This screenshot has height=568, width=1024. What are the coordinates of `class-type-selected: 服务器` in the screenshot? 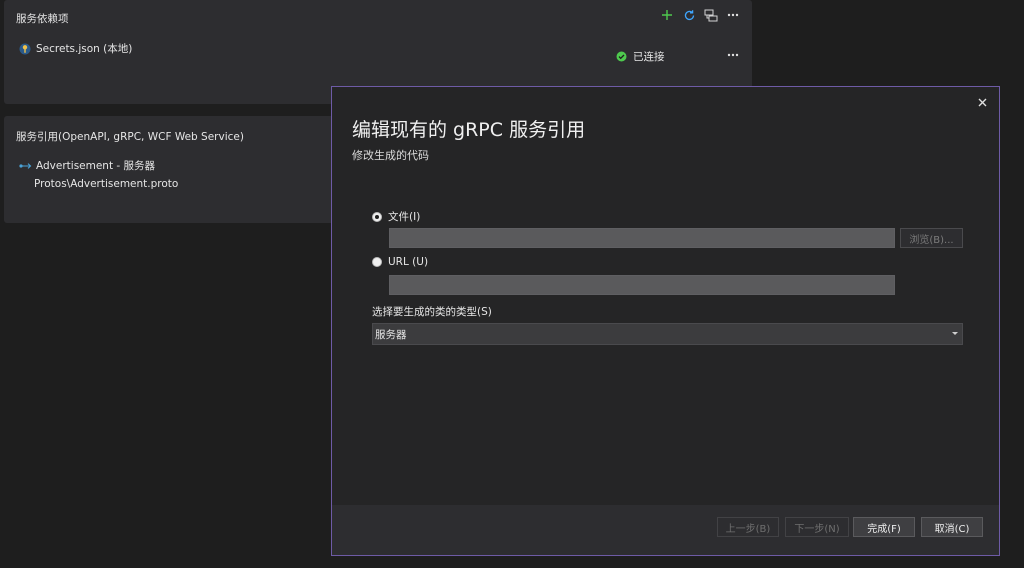 It's located at (391, 334).